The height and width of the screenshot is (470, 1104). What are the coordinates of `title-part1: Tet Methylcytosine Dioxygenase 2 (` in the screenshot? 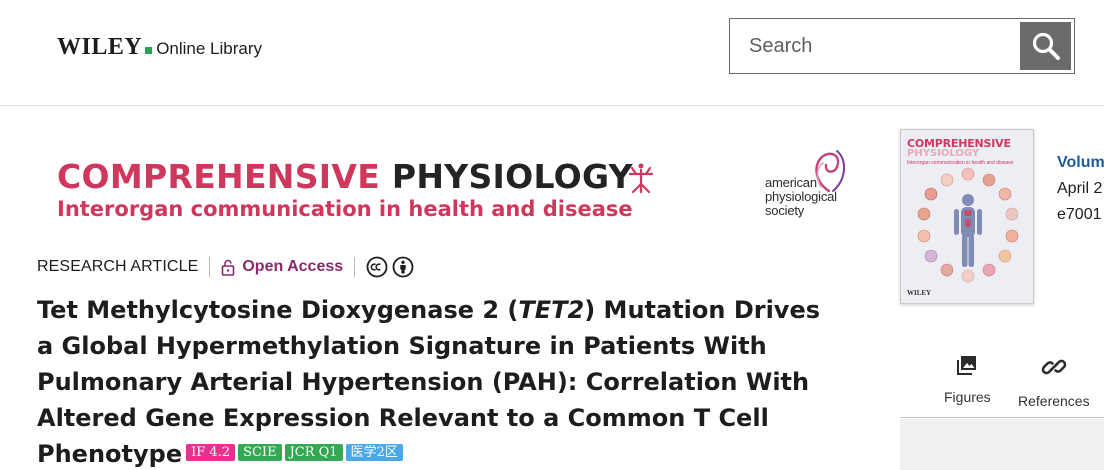 It's located at (278, 310).